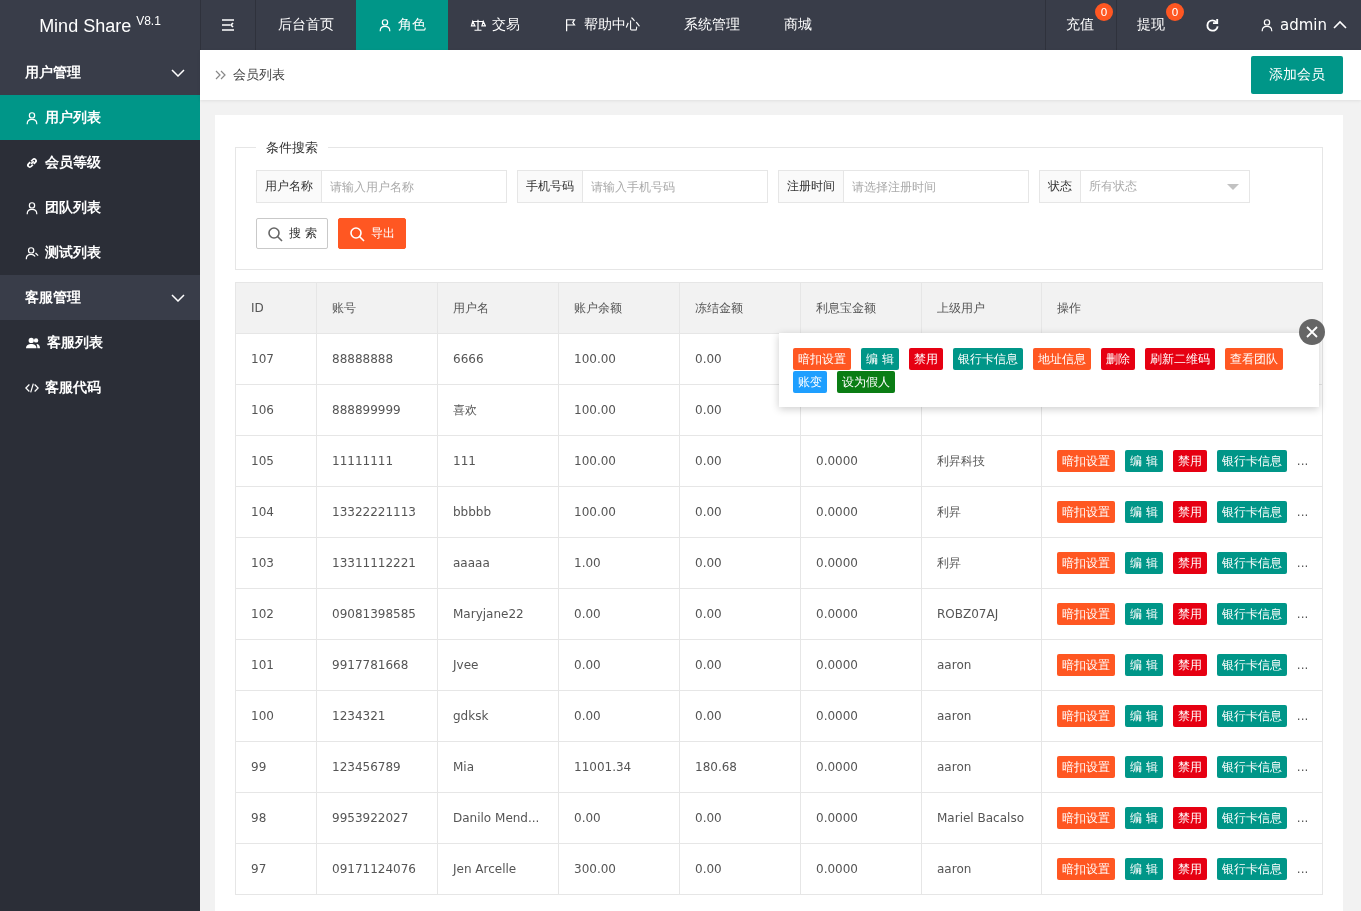 This screenshot has width=1361, height=911. What do you see at coordinates (798, 25) in the screenshot?
I see `nav-tab: 商城` at bounding box center [798, 25].